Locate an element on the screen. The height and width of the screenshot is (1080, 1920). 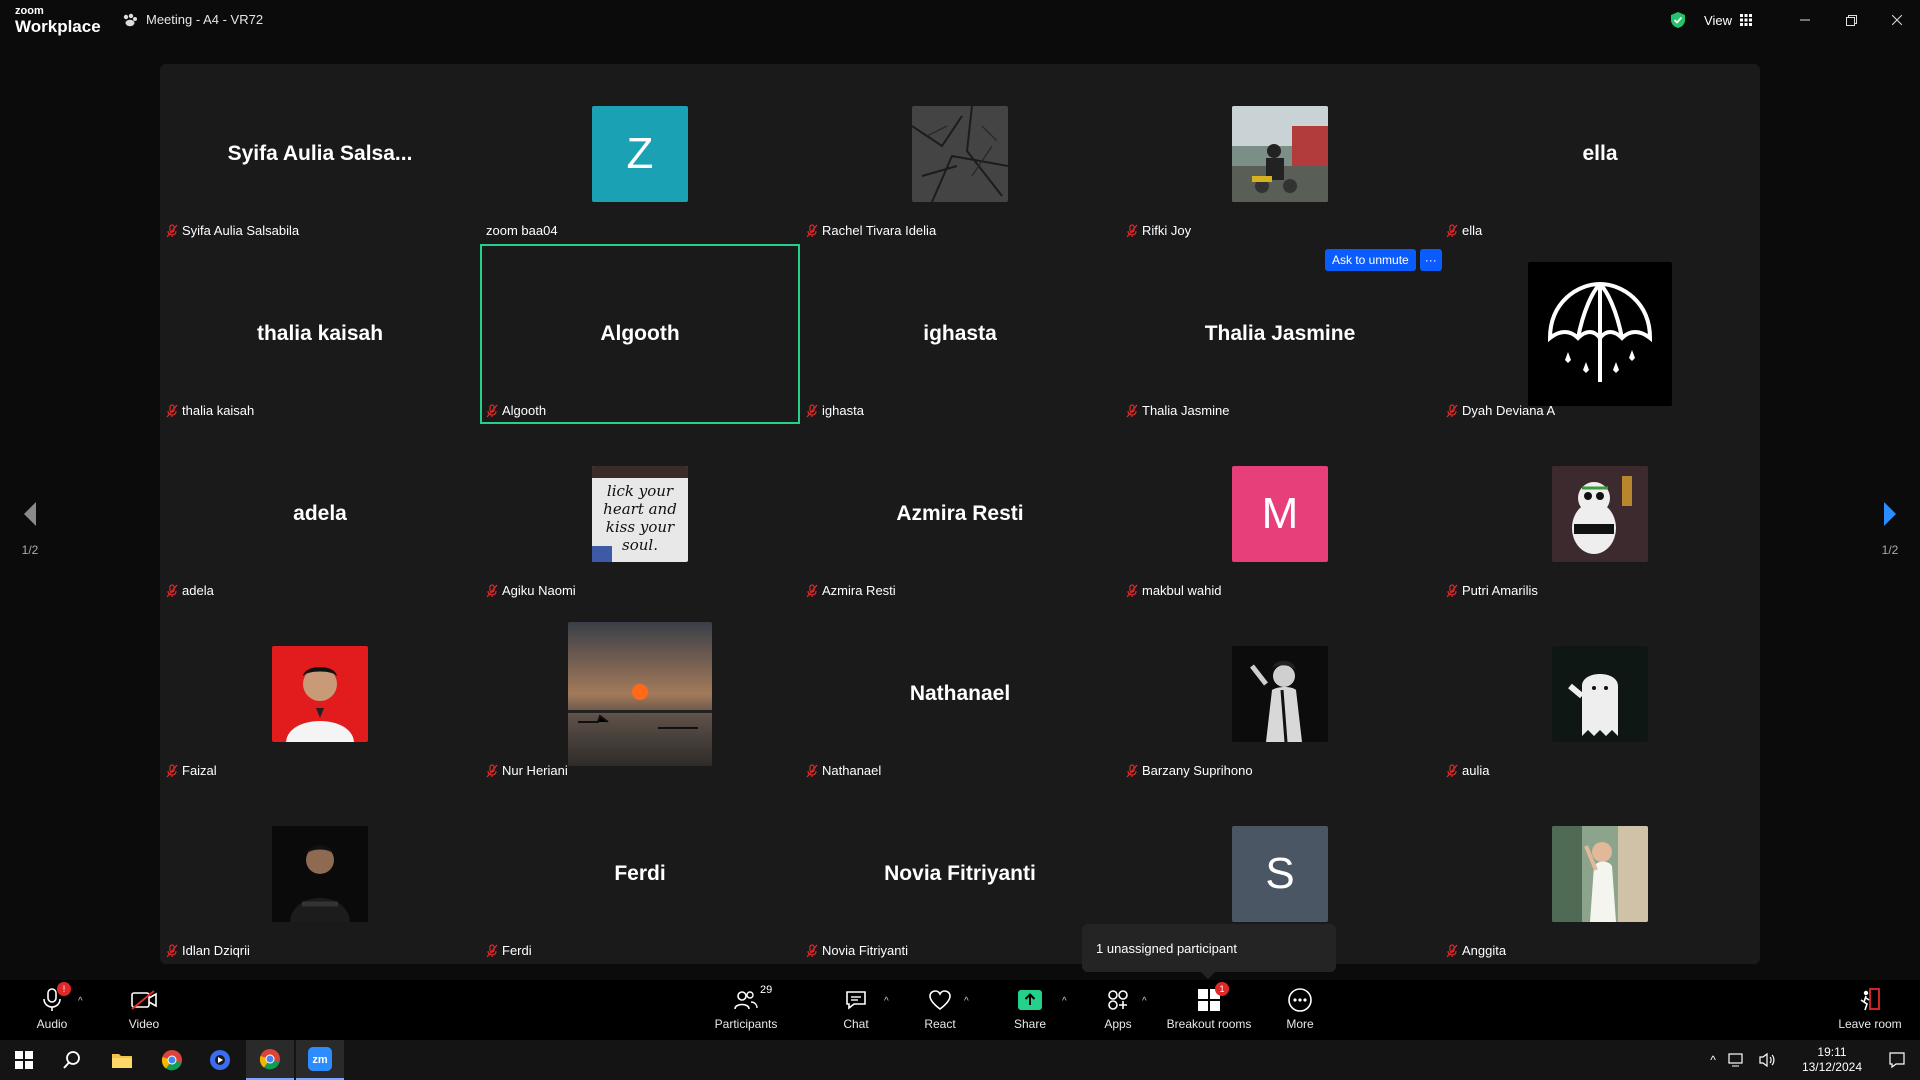
start-button is located at coordinates (24, 1060).